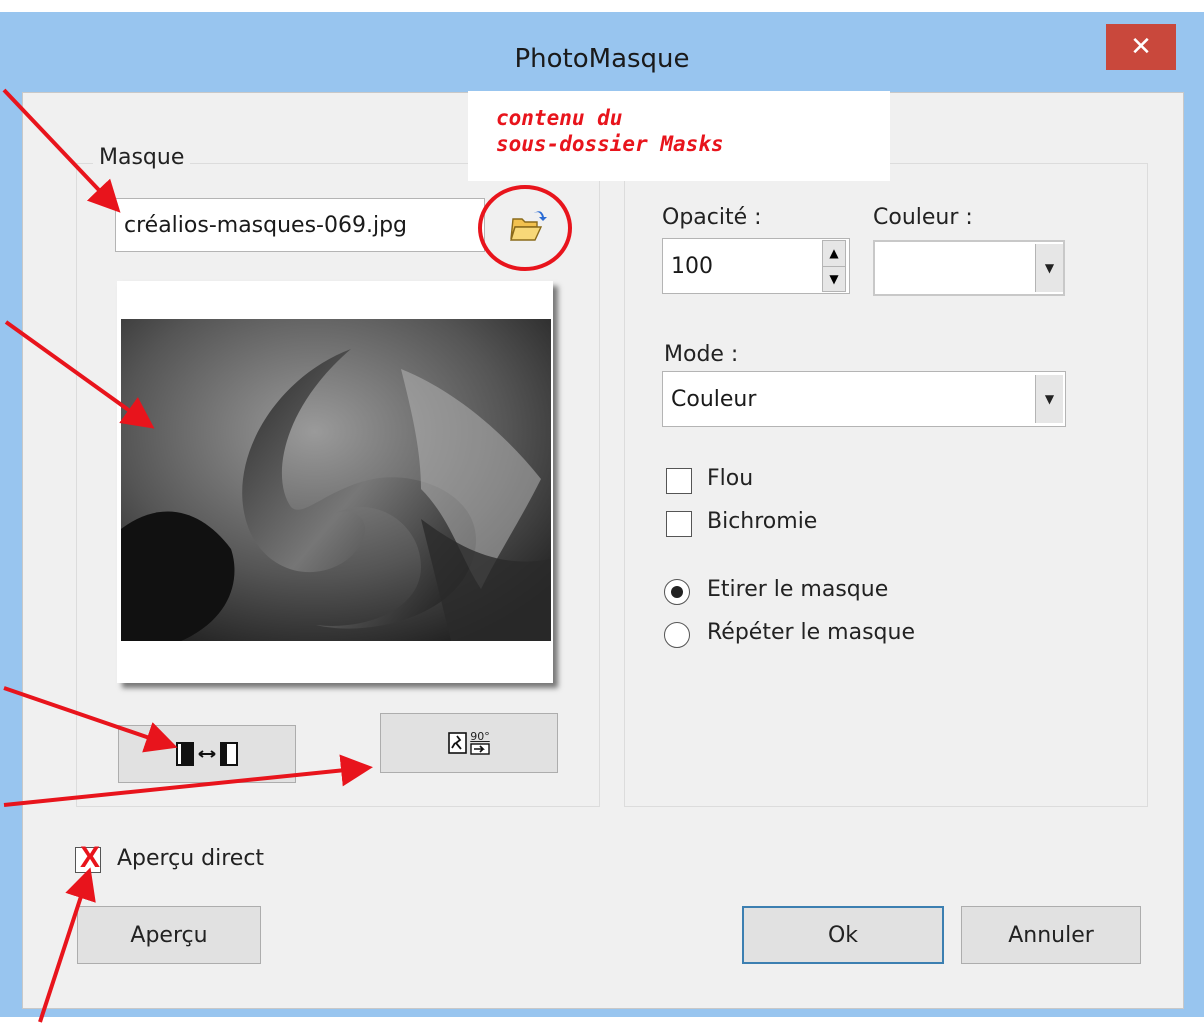 The height and width of the screenshot is (1027, 1204). I want to click on arrow-to-flip-button, so click(90, 719).